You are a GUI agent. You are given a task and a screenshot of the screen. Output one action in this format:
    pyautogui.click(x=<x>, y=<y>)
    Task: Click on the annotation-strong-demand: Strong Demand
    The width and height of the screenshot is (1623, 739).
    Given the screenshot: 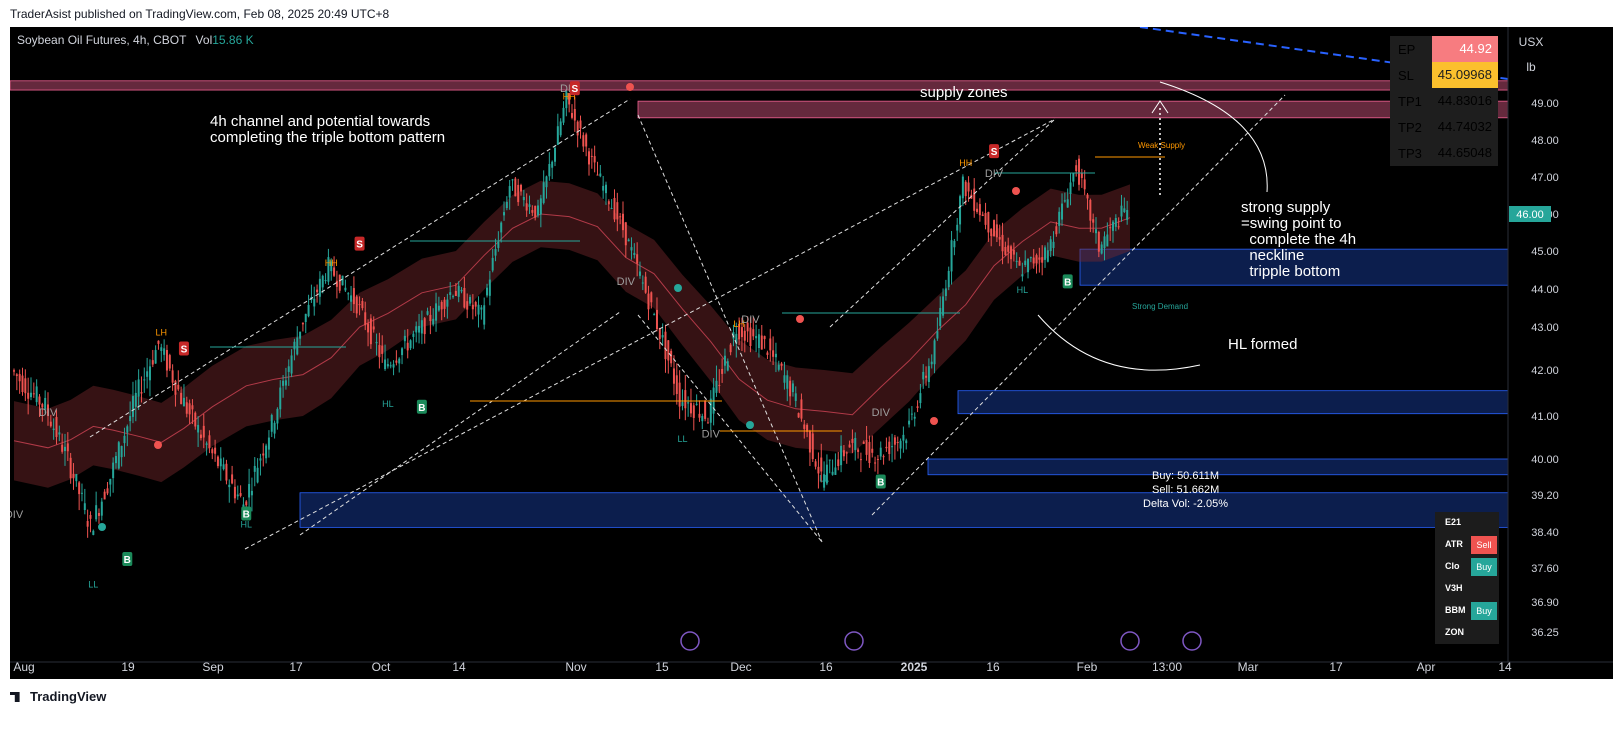 What is the action you would take?
    pyautogui.click(x=1160, y=306)
    